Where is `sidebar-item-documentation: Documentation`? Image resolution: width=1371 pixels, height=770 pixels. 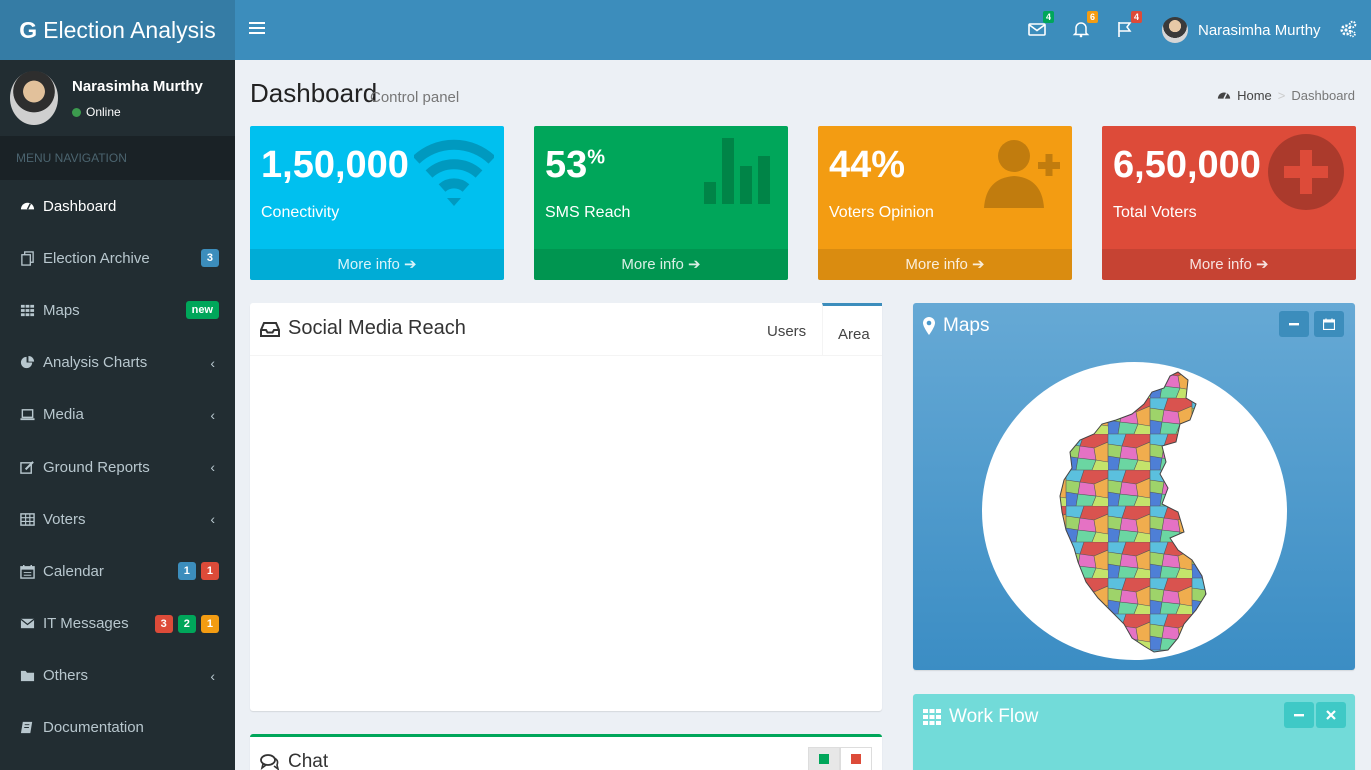 sidebar-item-documentation: Documentation is located at coordinates (117, 728).